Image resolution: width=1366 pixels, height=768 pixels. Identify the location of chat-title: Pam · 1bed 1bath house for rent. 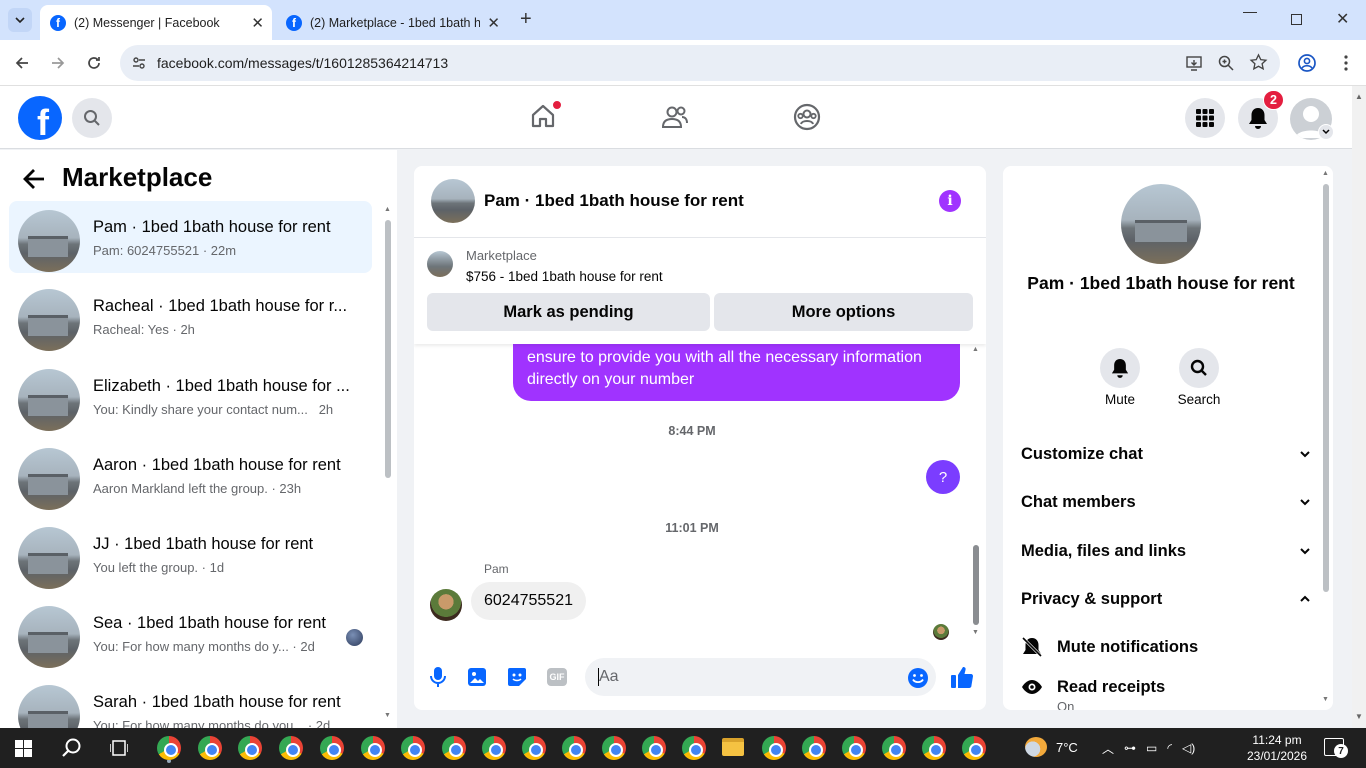
(614, 201).